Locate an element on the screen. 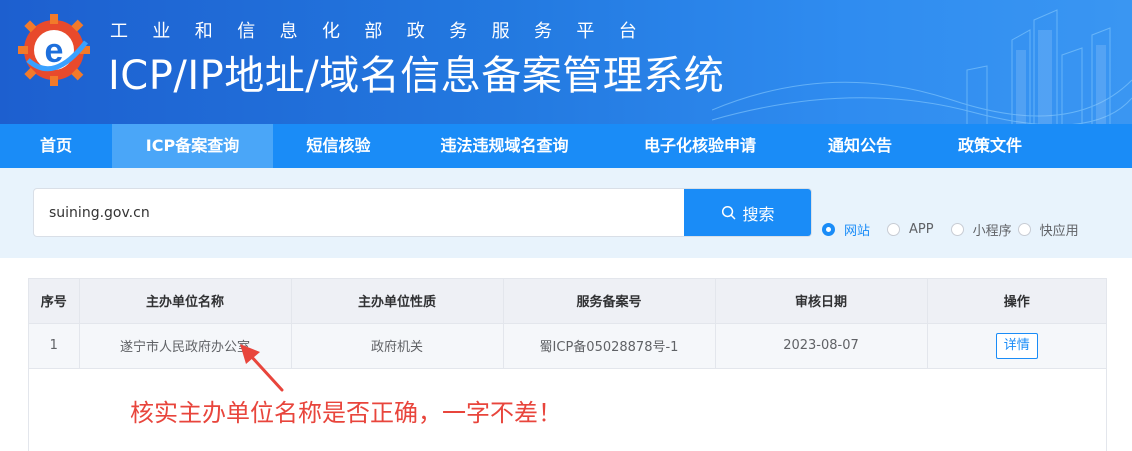 Image resolution: width=1132 pixels, height=451 pixels. city-skyline-decoration is located at coordinates (922, 66).